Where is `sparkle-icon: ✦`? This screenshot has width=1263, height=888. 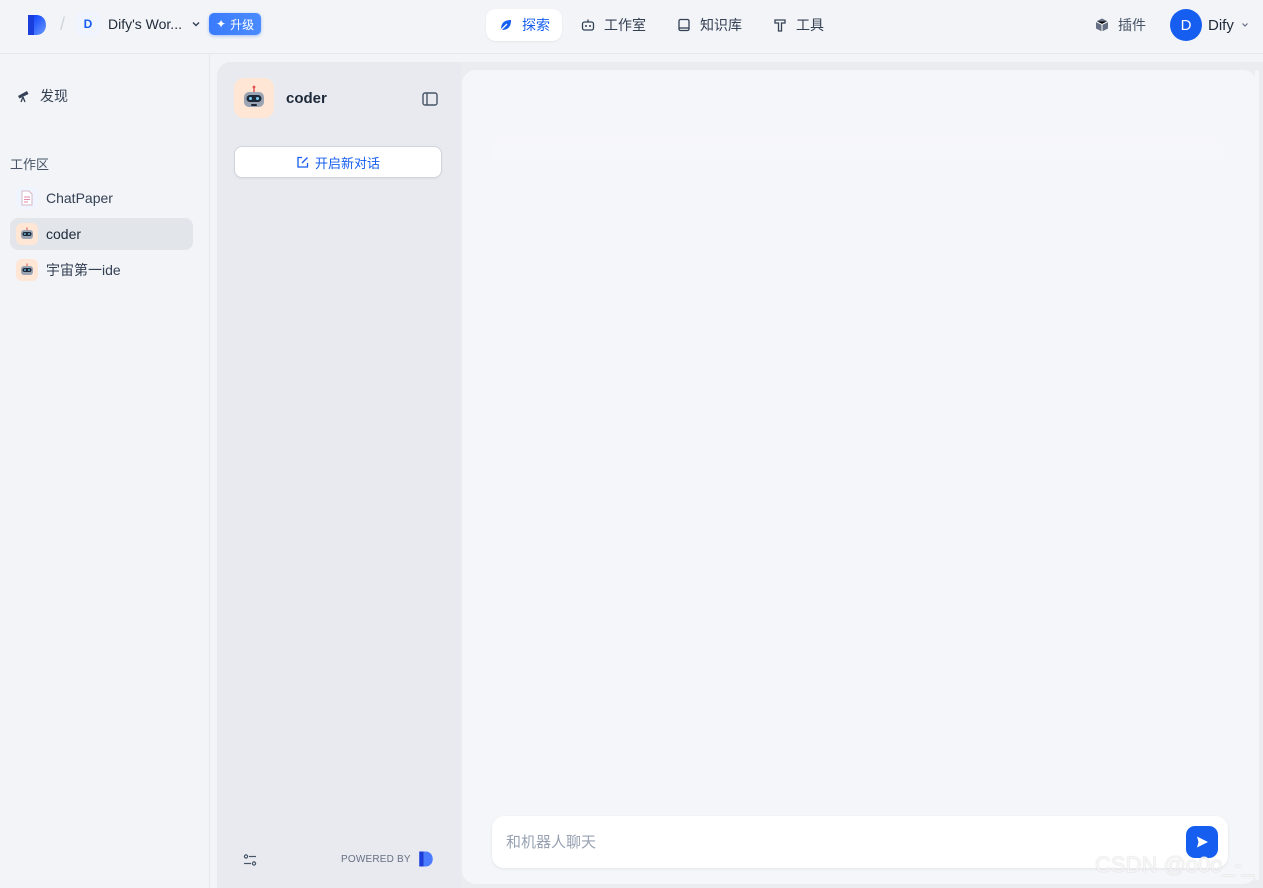
sparkle-icon: ✦ is located at coordinates (221, 24).